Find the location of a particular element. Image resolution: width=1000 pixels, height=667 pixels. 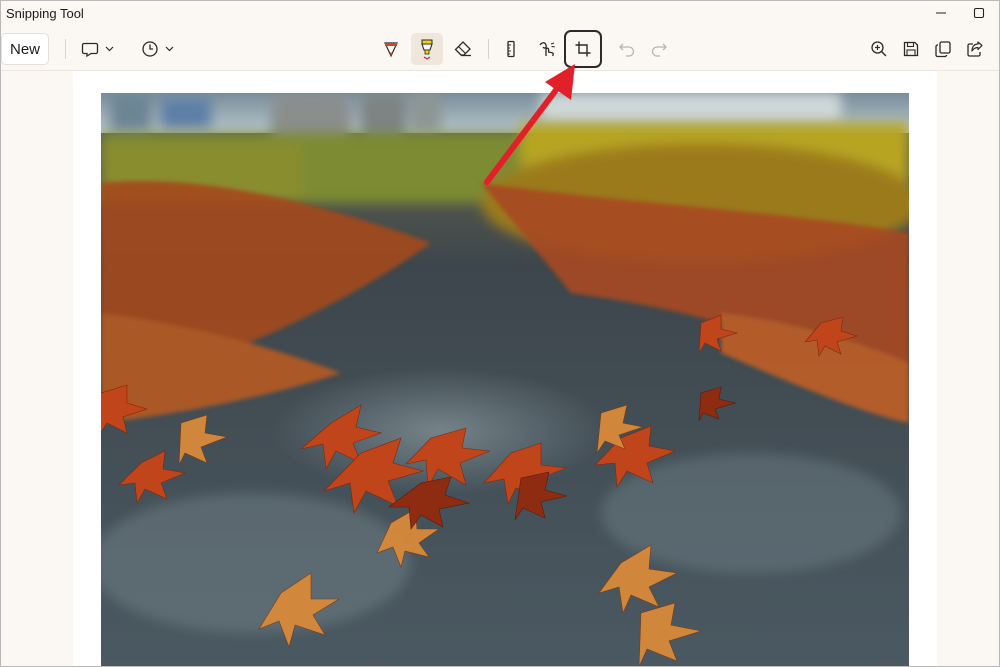

undo-icon is located at coordinates (627, 50).